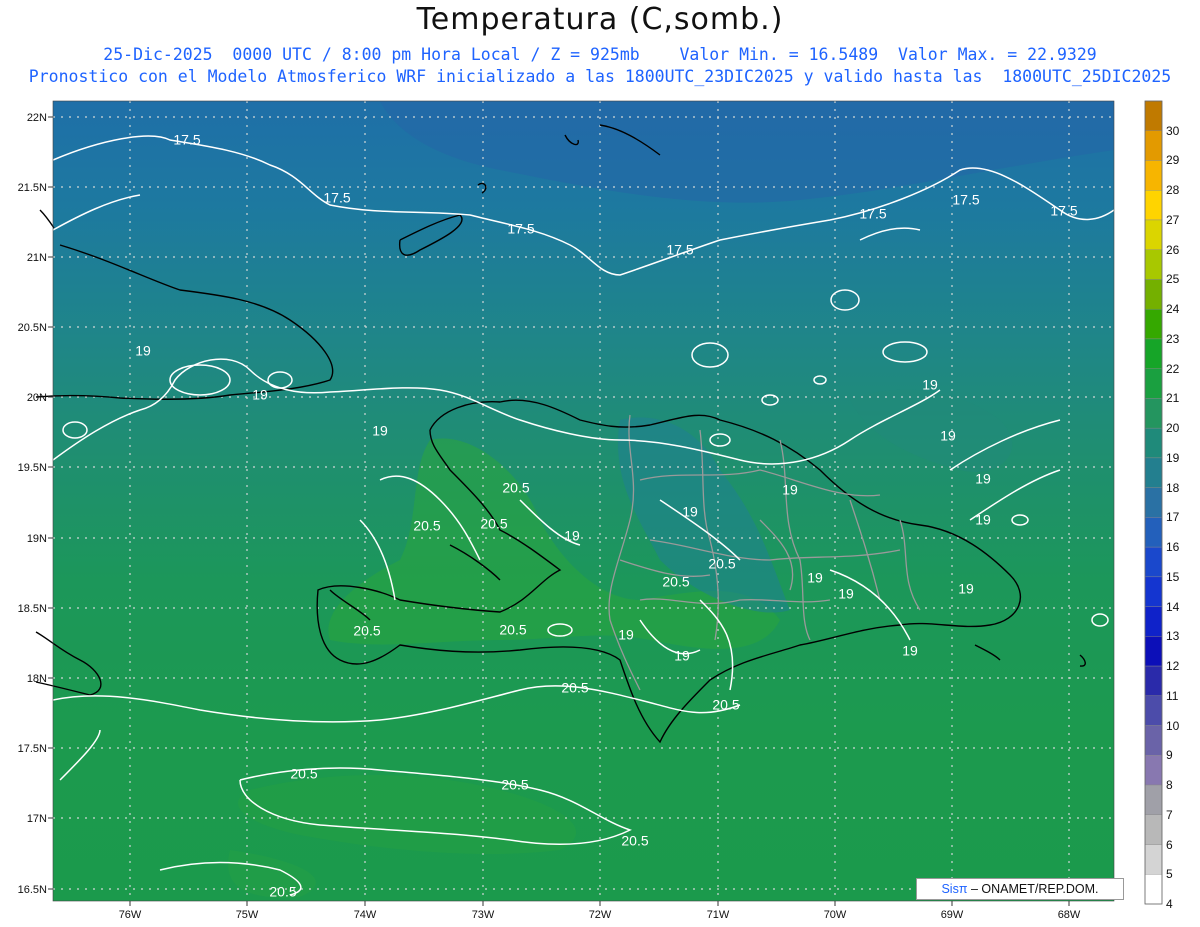 Image resolution: width=1200 pixels, height=927 pixels. I want to click on colorbar-label: 21, so click(1173, 398).